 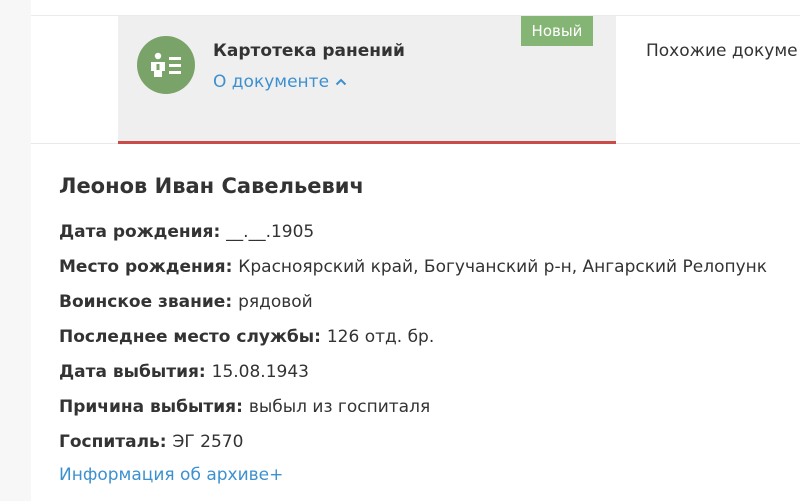 What do you see at coordinates (271, 82) in the screenshot?
I see `about-document-label: О документе` at bounding box center [271, 82].